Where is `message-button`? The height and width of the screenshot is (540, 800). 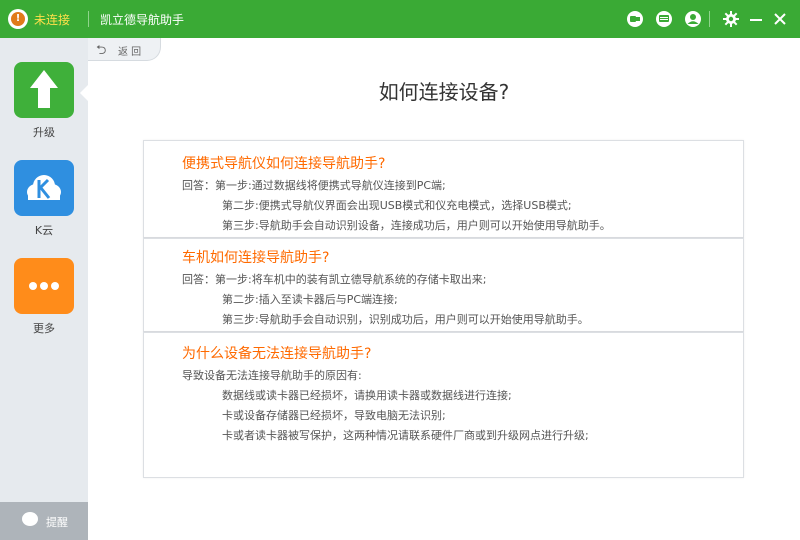
message-button is located at coordinates (664, 19).